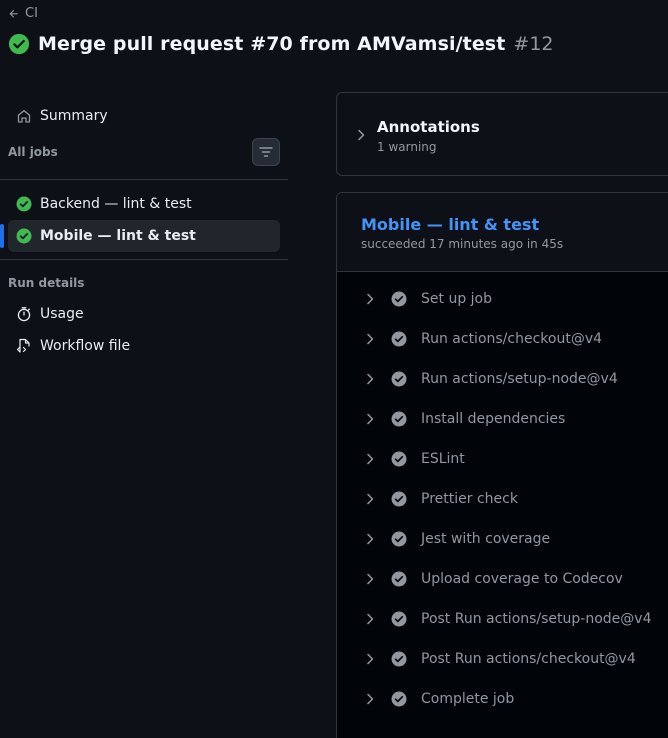 Image resolution: width=668 pixels, height=738 pixels. I want to click on job-step-row: Jest with coverage, so click(512, 539).